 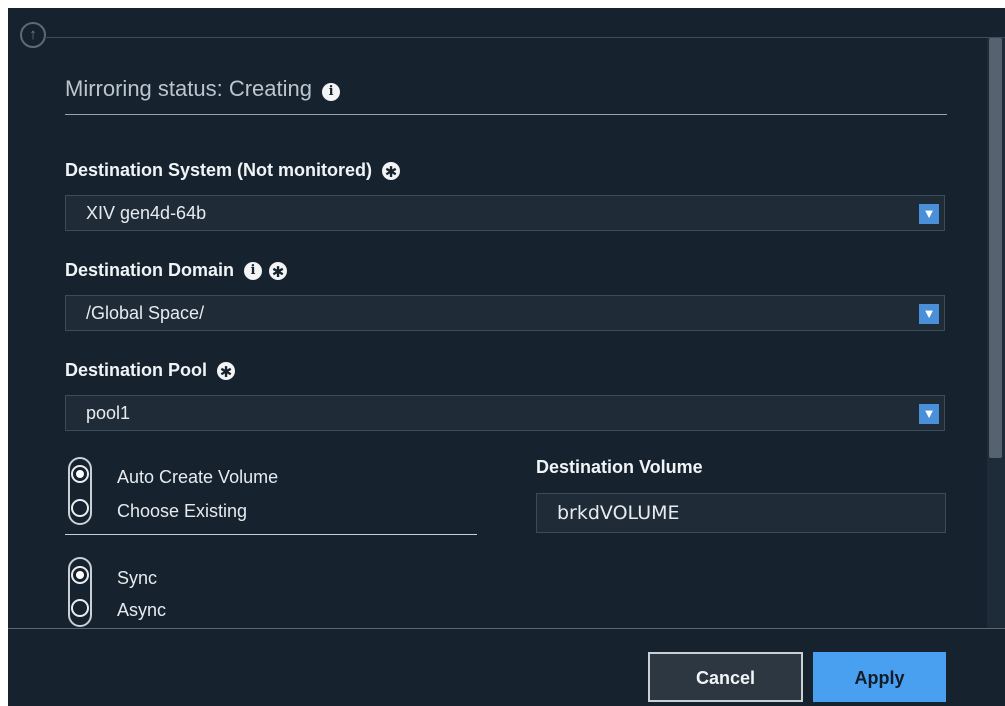 What do you see at coordinates (108, 413) in the screenshot?
I see `destination-pool-value: pool1` at bounding box center [108, 413].